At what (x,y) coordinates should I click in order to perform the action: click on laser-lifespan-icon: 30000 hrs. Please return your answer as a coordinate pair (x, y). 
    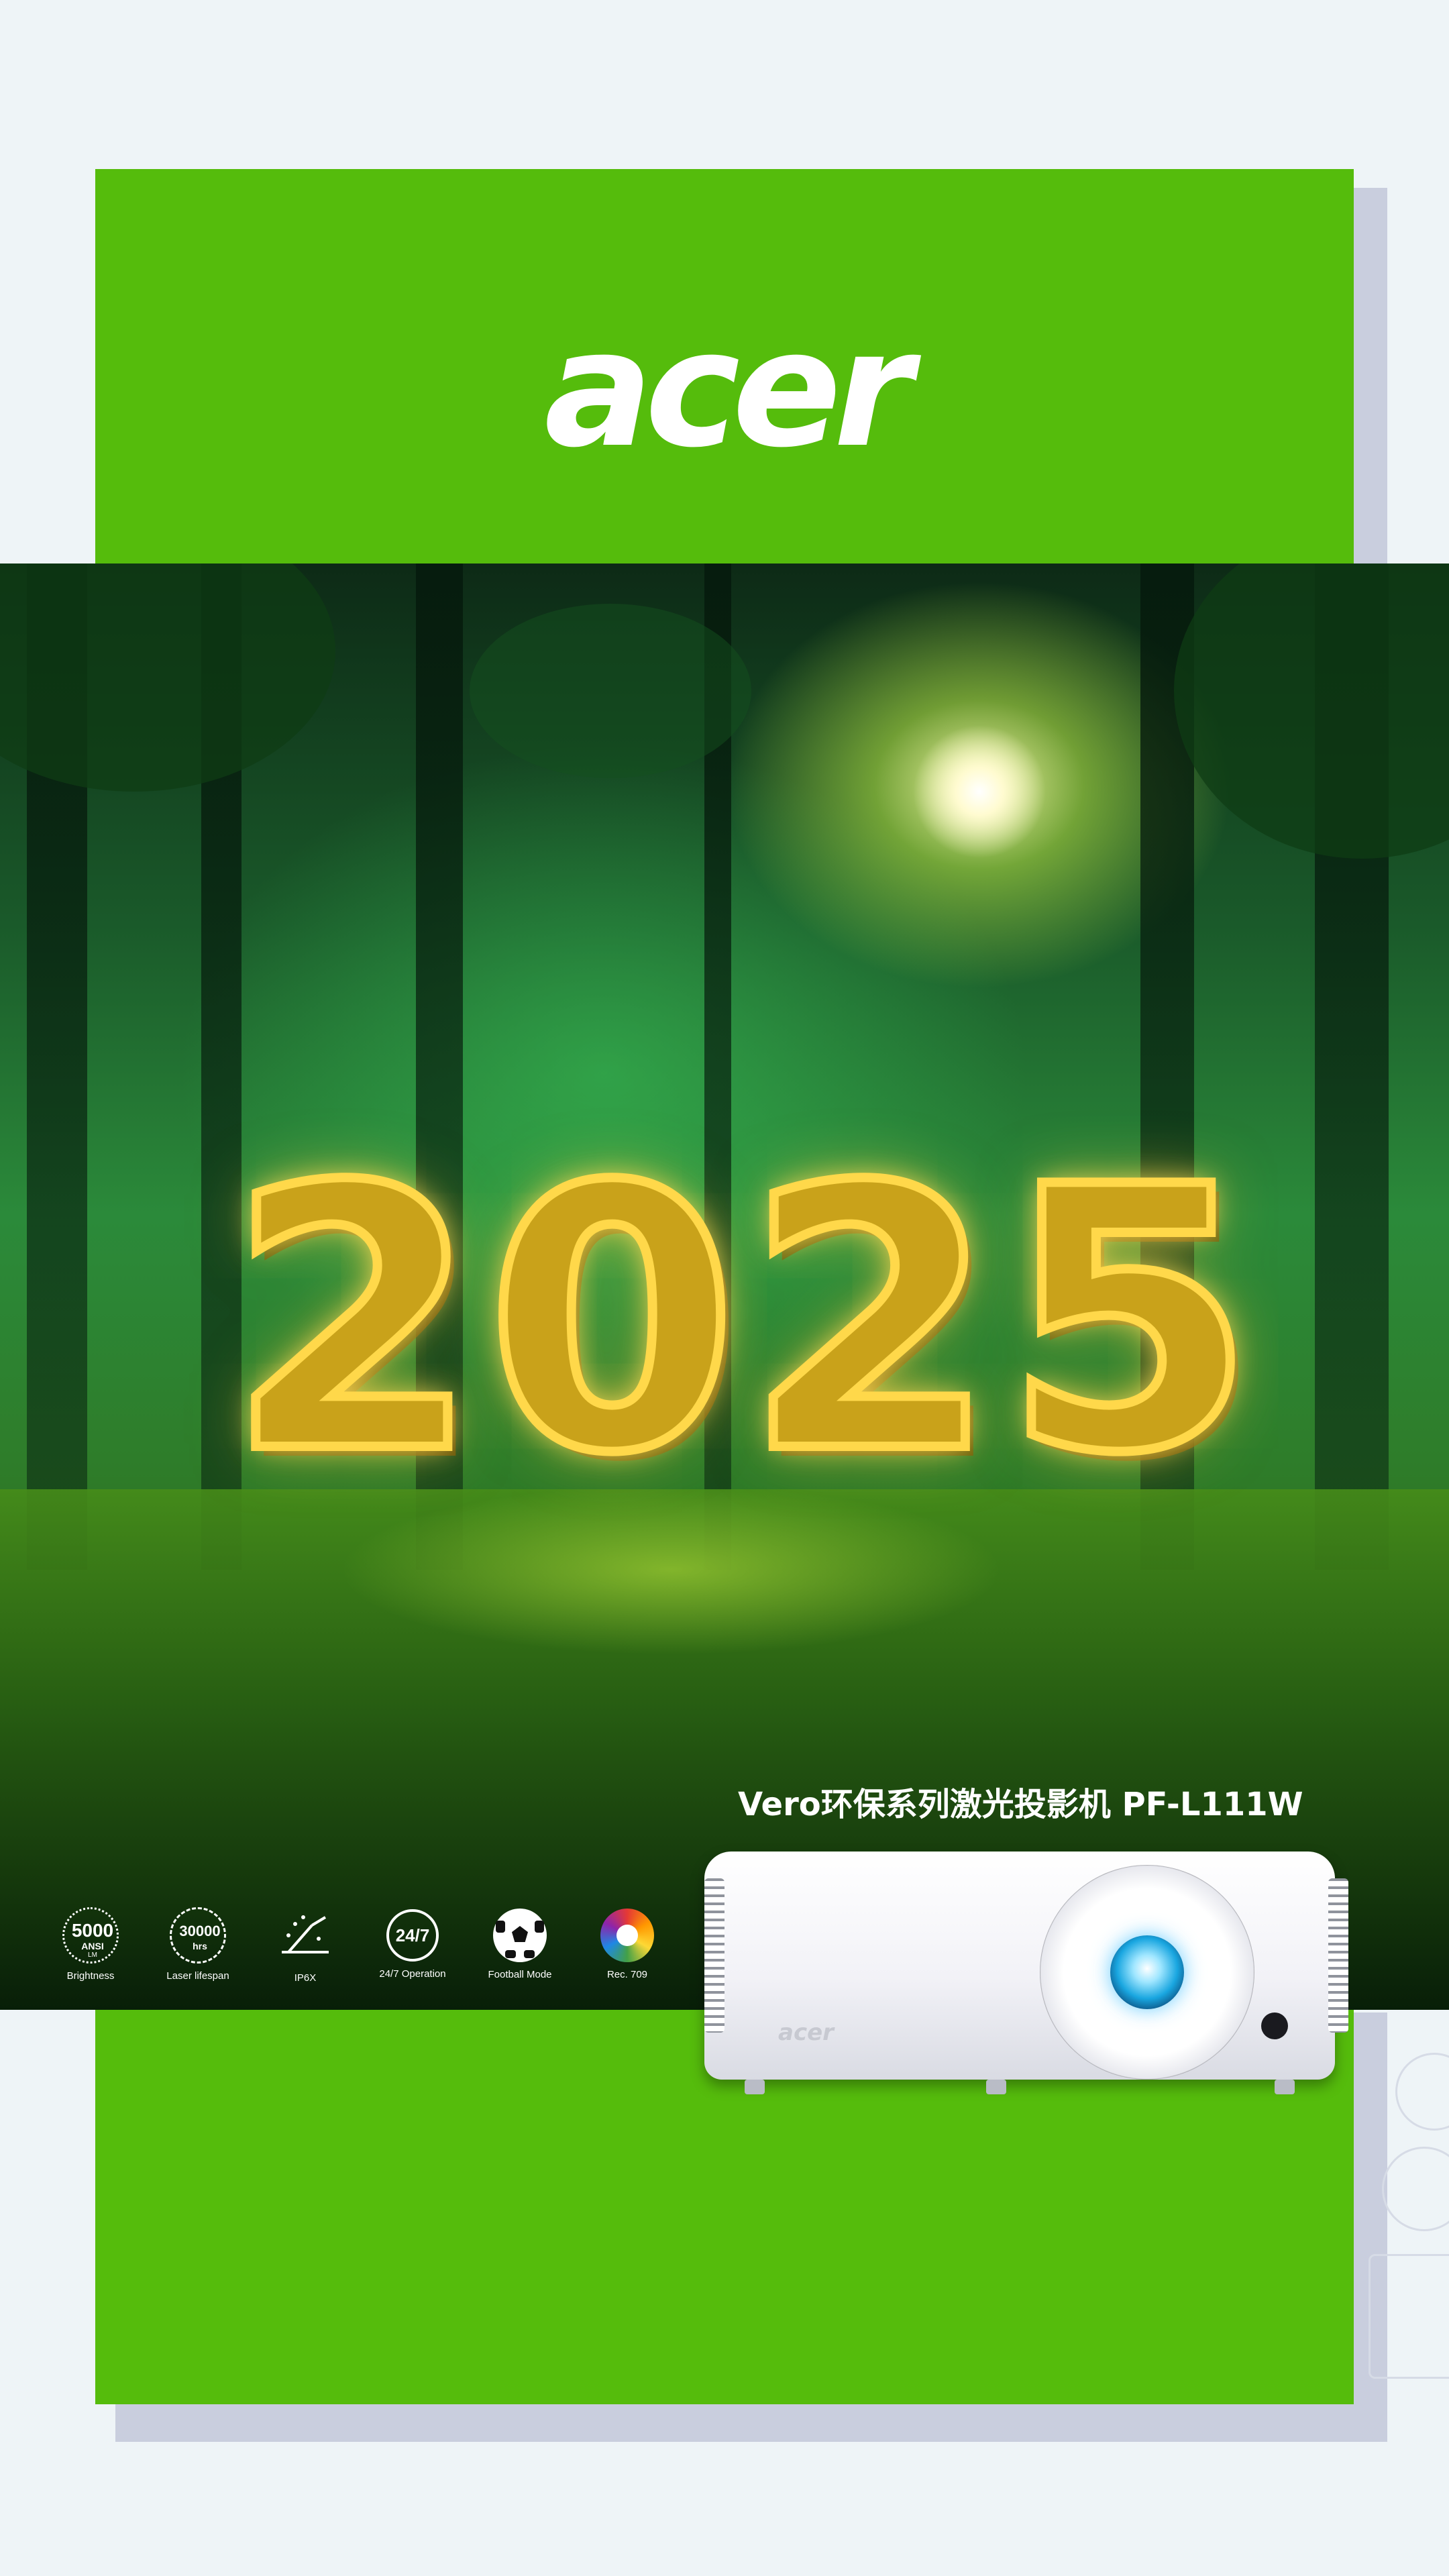
    Looking at the image, I should click on (198, 1935).